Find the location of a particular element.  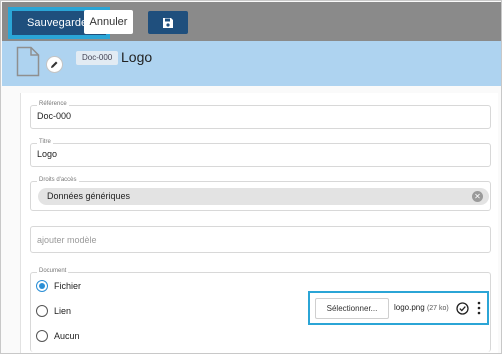

remove-chip-icon: ✕ is located at coordinates (477, 196).